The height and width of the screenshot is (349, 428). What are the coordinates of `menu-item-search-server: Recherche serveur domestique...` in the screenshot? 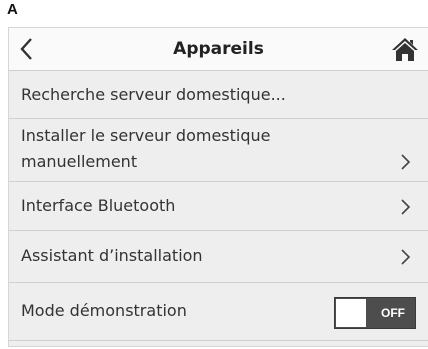 It's located at (218, 95).